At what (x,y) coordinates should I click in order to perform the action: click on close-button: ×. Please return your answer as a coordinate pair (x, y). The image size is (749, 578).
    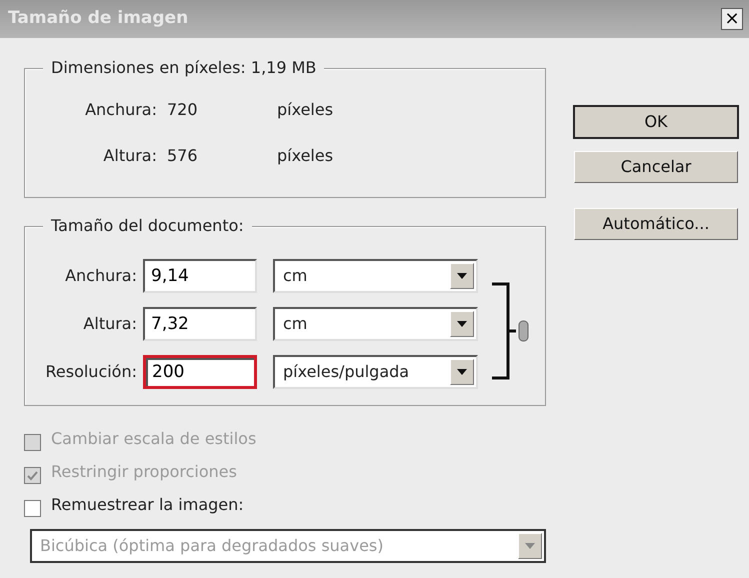
    Looking at the image, I should click on (732, 19).